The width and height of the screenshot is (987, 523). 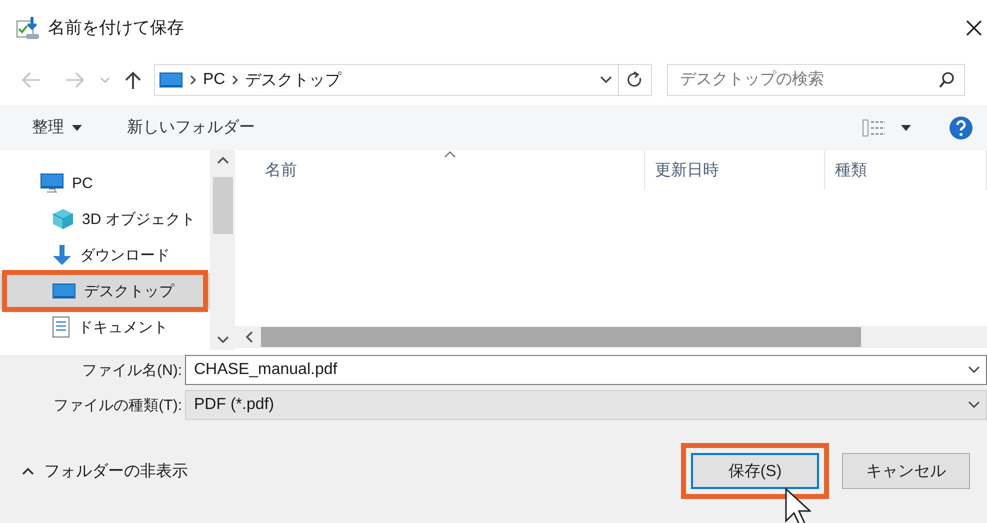 I want to click on back-arrow-icon, so click(x=31, y=80).